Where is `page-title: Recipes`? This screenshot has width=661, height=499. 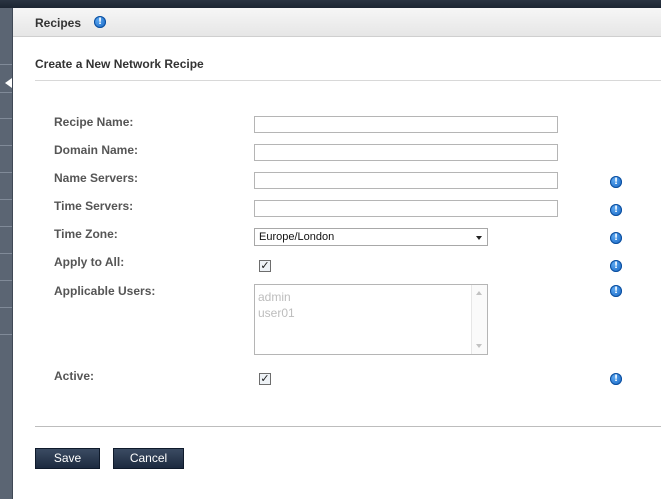
page-title: Recipes is located at coordinates (58, 23).